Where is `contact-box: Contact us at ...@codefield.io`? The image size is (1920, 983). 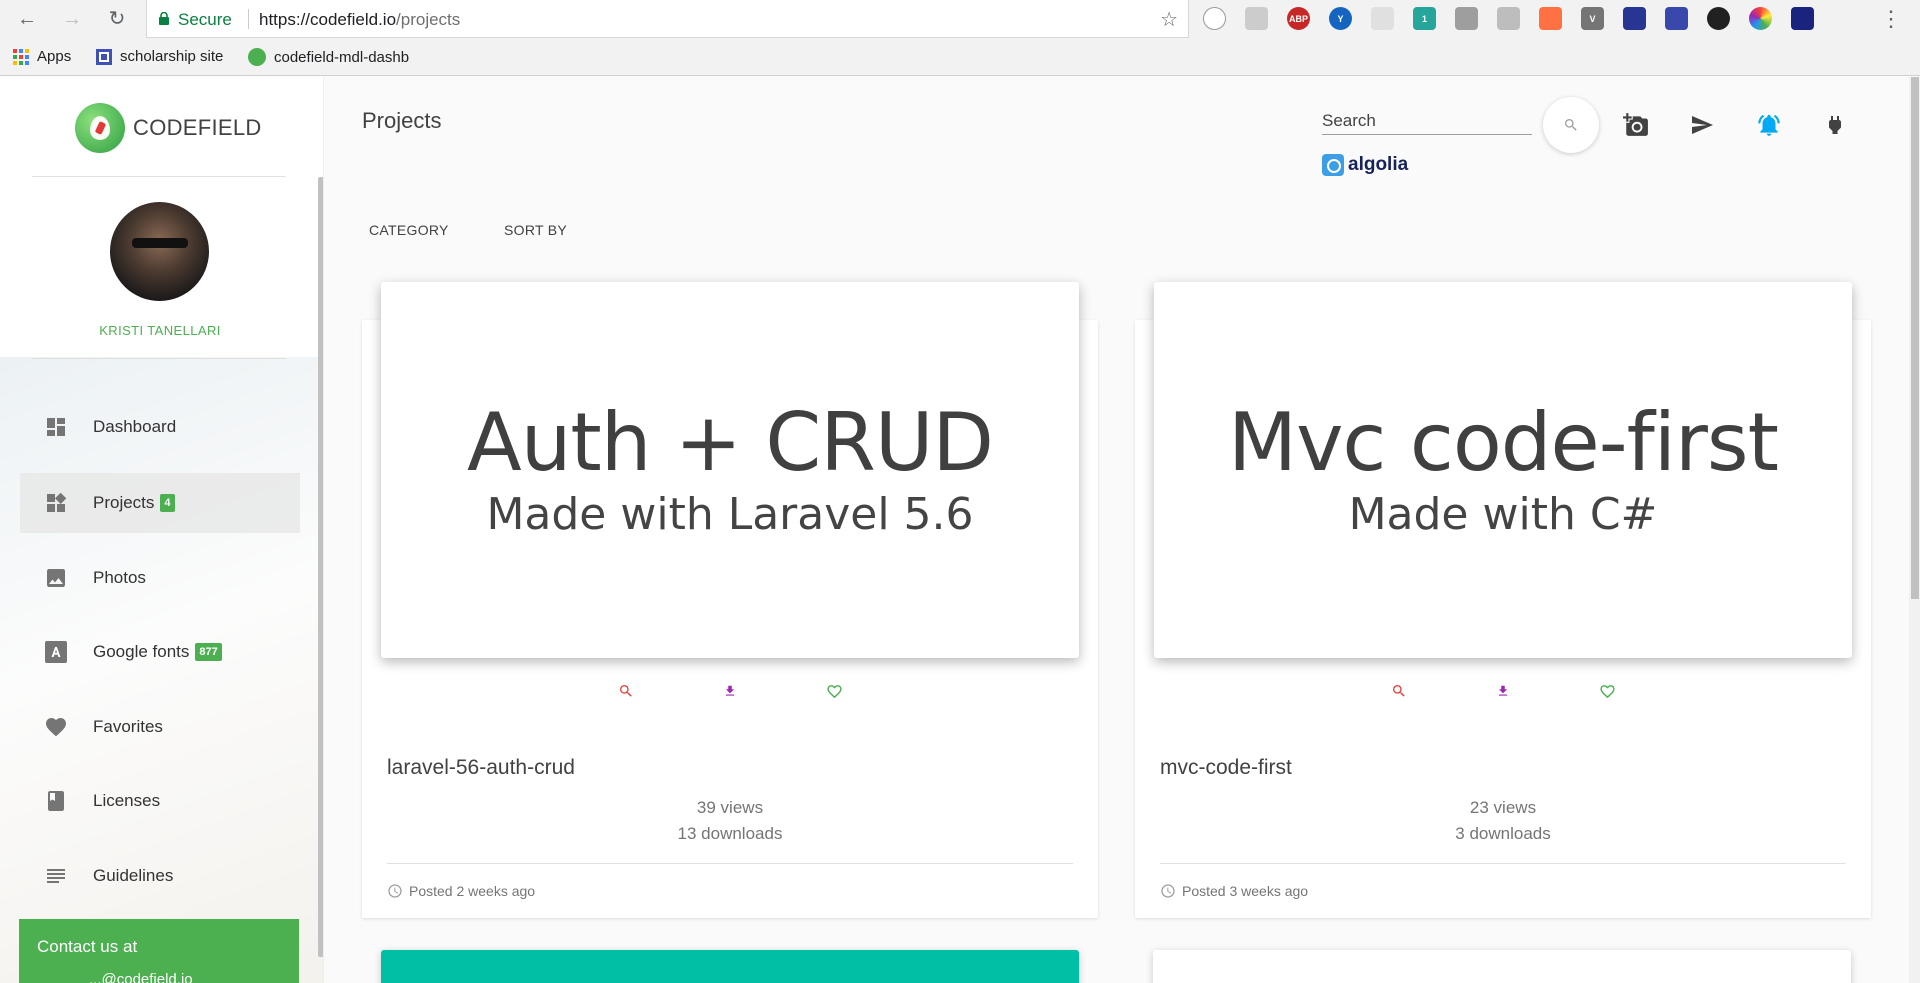 contact-box: Contact us at ...@codefield.io is located at coordinates (159, 951).